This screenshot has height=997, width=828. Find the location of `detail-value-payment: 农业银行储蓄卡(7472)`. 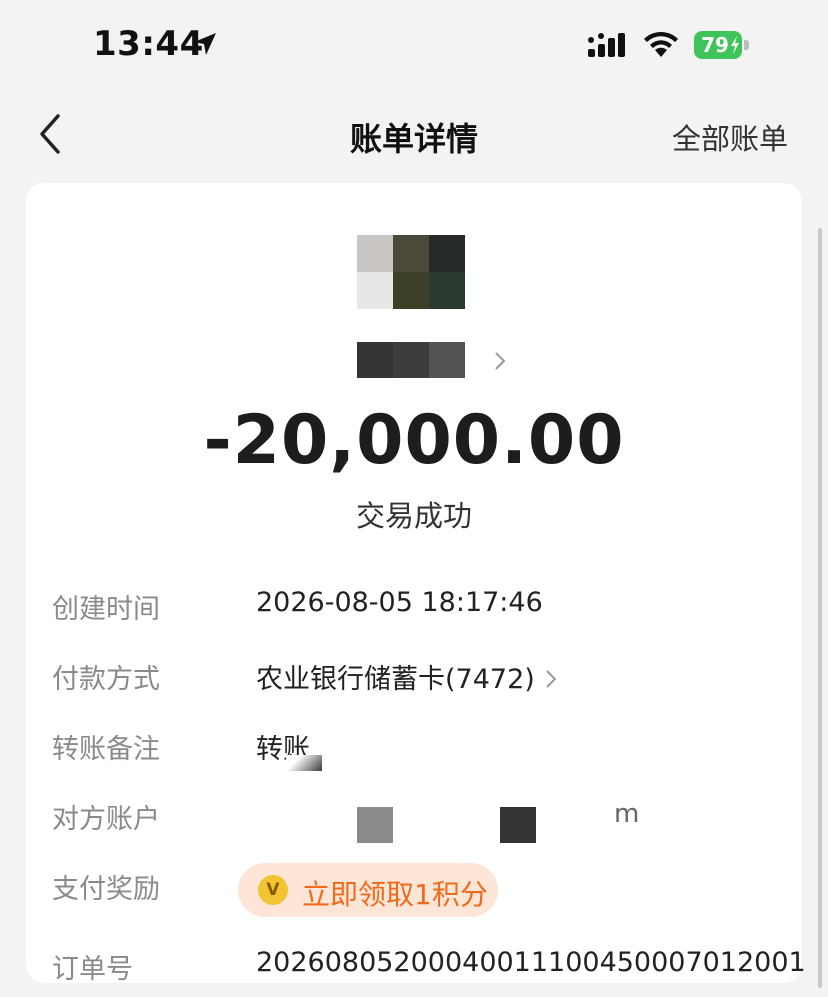

detail-value-payment: 农业银行储蓄卡(7472) is located at coordinates (406, 676).